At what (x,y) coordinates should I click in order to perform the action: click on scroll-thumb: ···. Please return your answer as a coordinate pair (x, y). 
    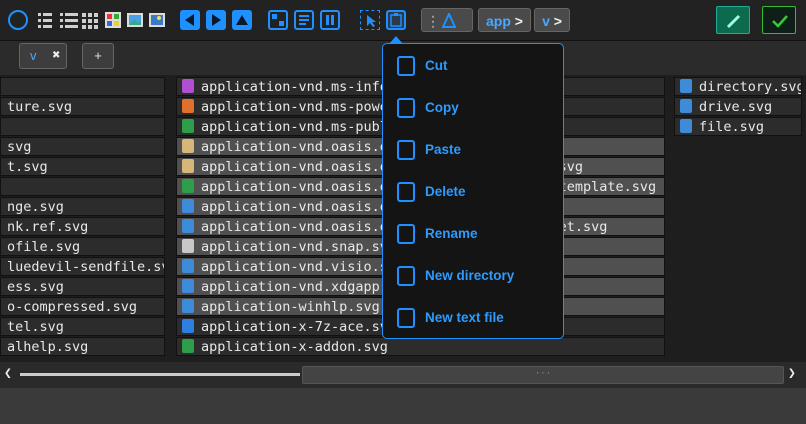
    Looking at the image, I should click on (543, 375).